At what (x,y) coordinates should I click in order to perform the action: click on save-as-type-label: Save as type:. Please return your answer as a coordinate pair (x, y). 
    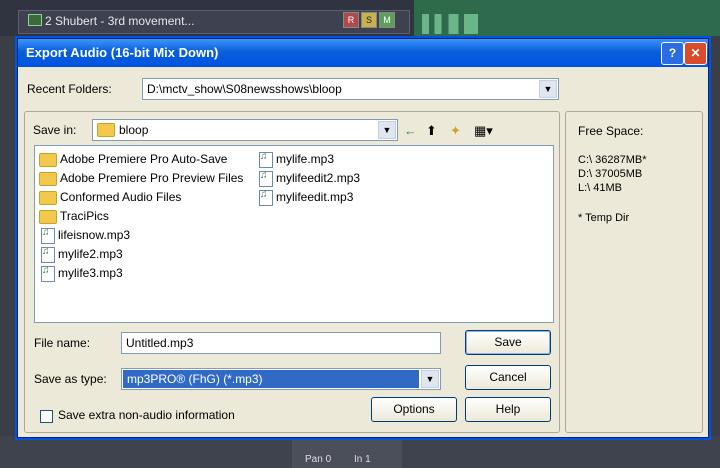
    Looking at the image, I should click on (70, 379).